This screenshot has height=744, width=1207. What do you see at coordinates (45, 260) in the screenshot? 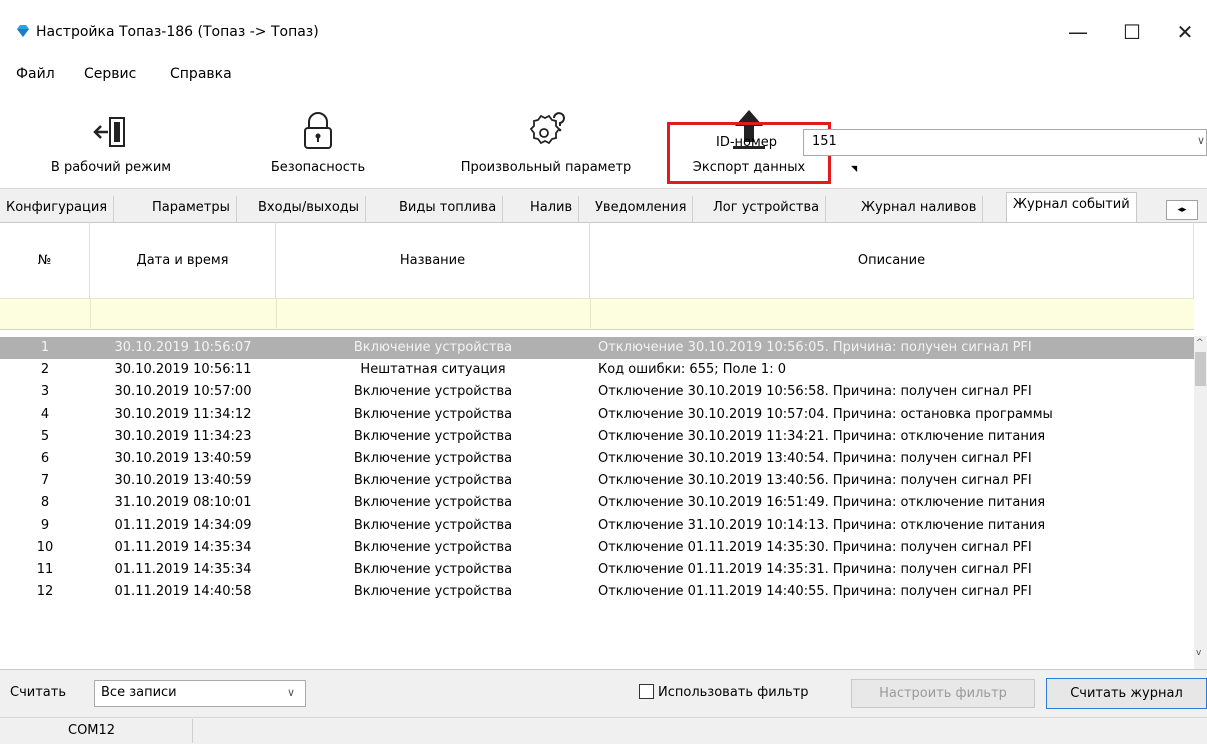
I see `col-header-number: №` at bounding box center [45, 260].